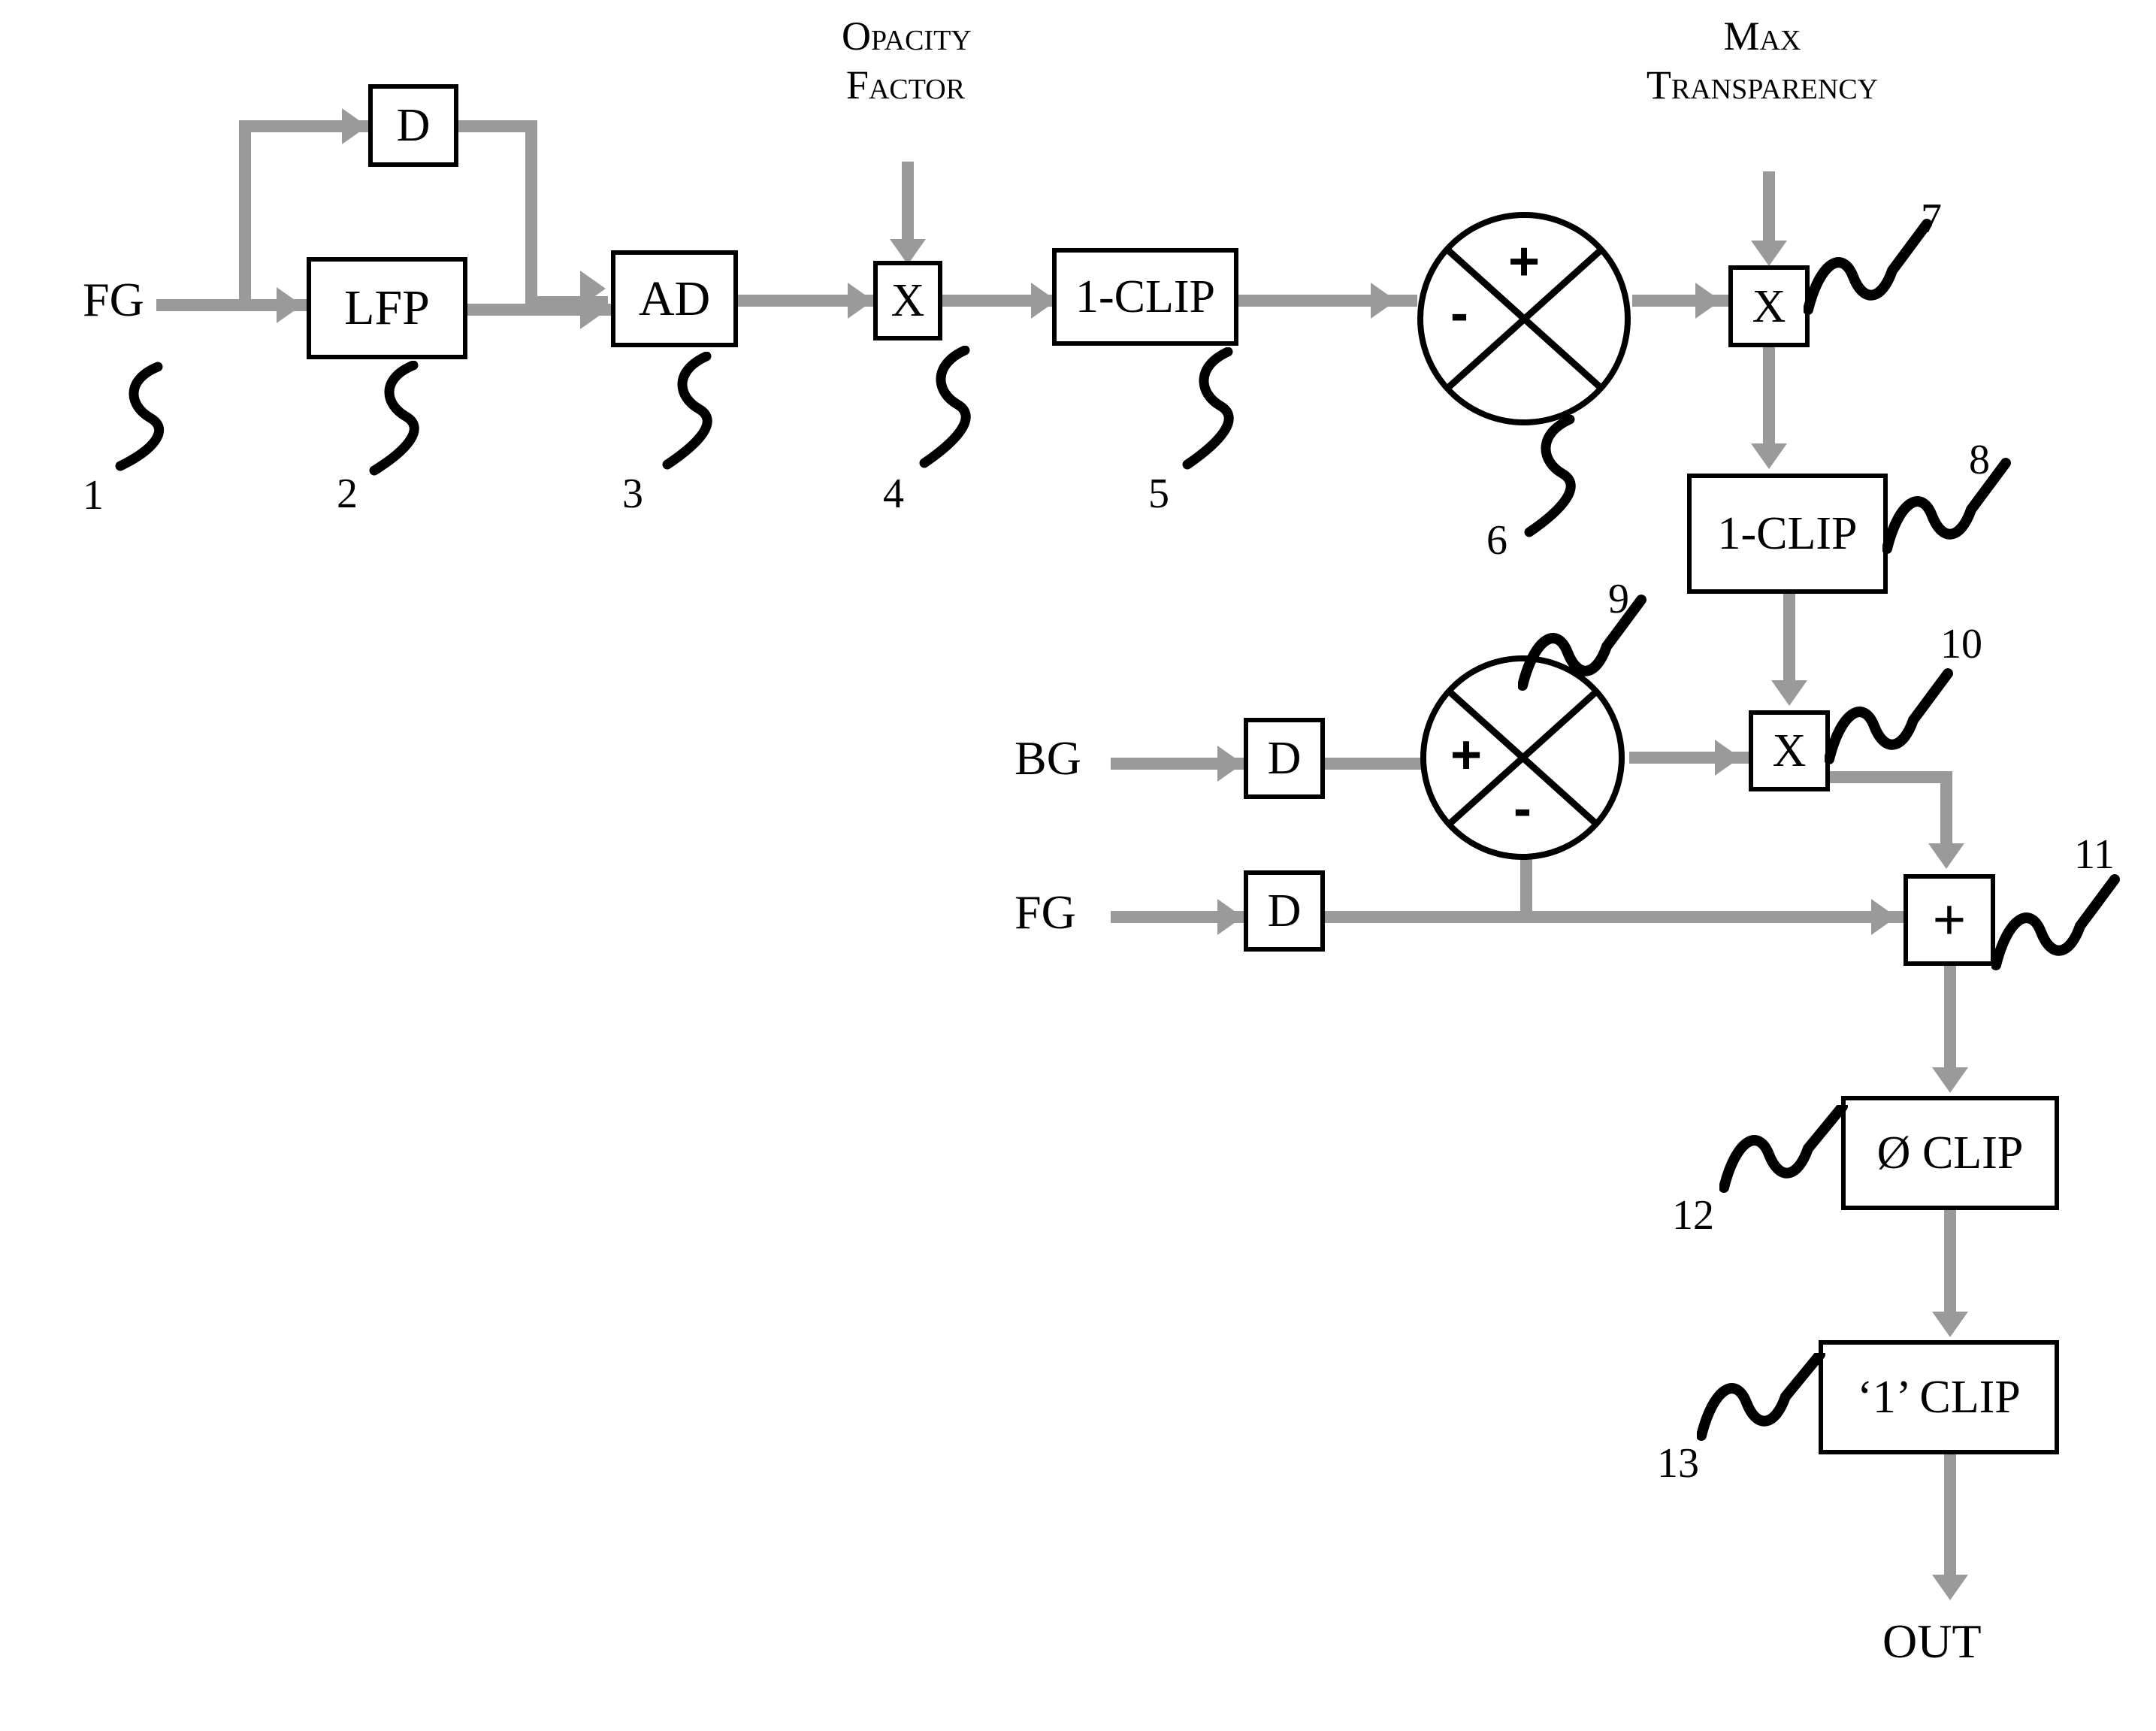  I want to click on arrowhead-adder-to-zeroclip, so click(1950, 1080).